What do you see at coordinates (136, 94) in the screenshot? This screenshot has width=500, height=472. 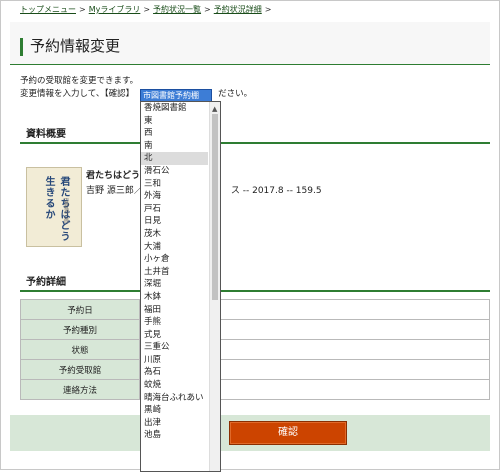 I see `intro-line-2: 変更情報を入力して、【確認】 ださい。` at bounding box center [136, 94].